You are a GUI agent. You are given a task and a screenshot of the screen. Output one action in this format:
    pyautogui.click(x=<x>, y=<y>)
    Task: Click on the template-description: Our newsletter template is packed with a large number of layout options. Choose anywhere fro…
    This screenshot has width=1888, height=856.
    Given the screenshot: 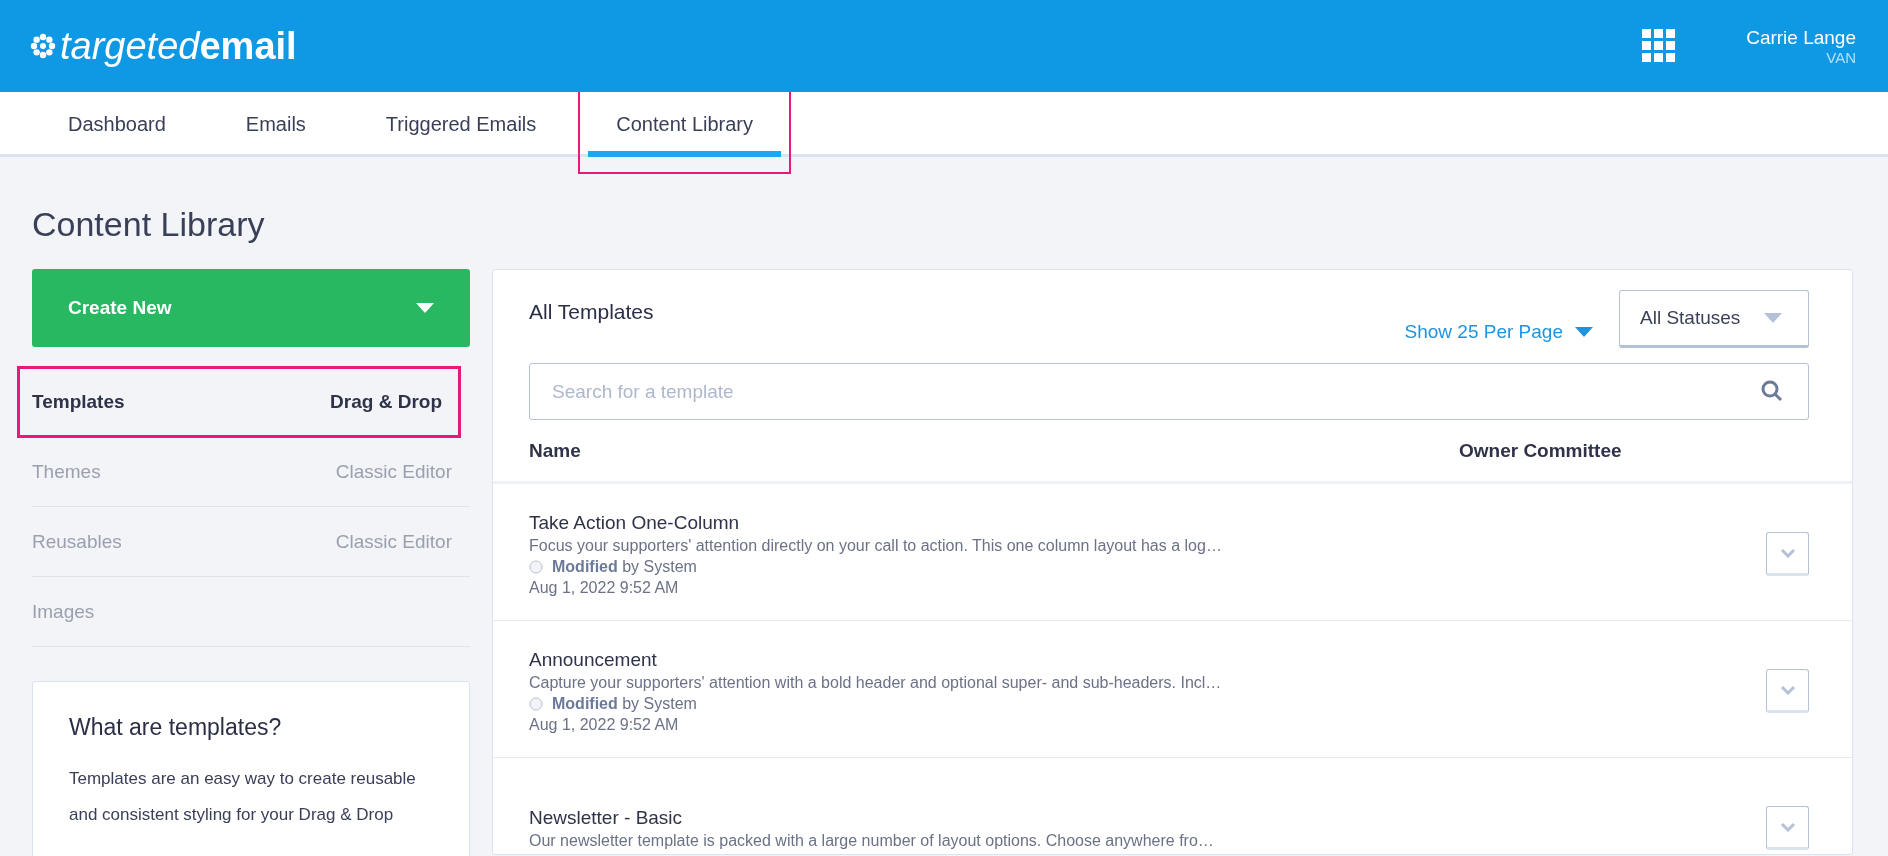 What is the action you would take?
    pyautogui.click(x=872, y=840)
    